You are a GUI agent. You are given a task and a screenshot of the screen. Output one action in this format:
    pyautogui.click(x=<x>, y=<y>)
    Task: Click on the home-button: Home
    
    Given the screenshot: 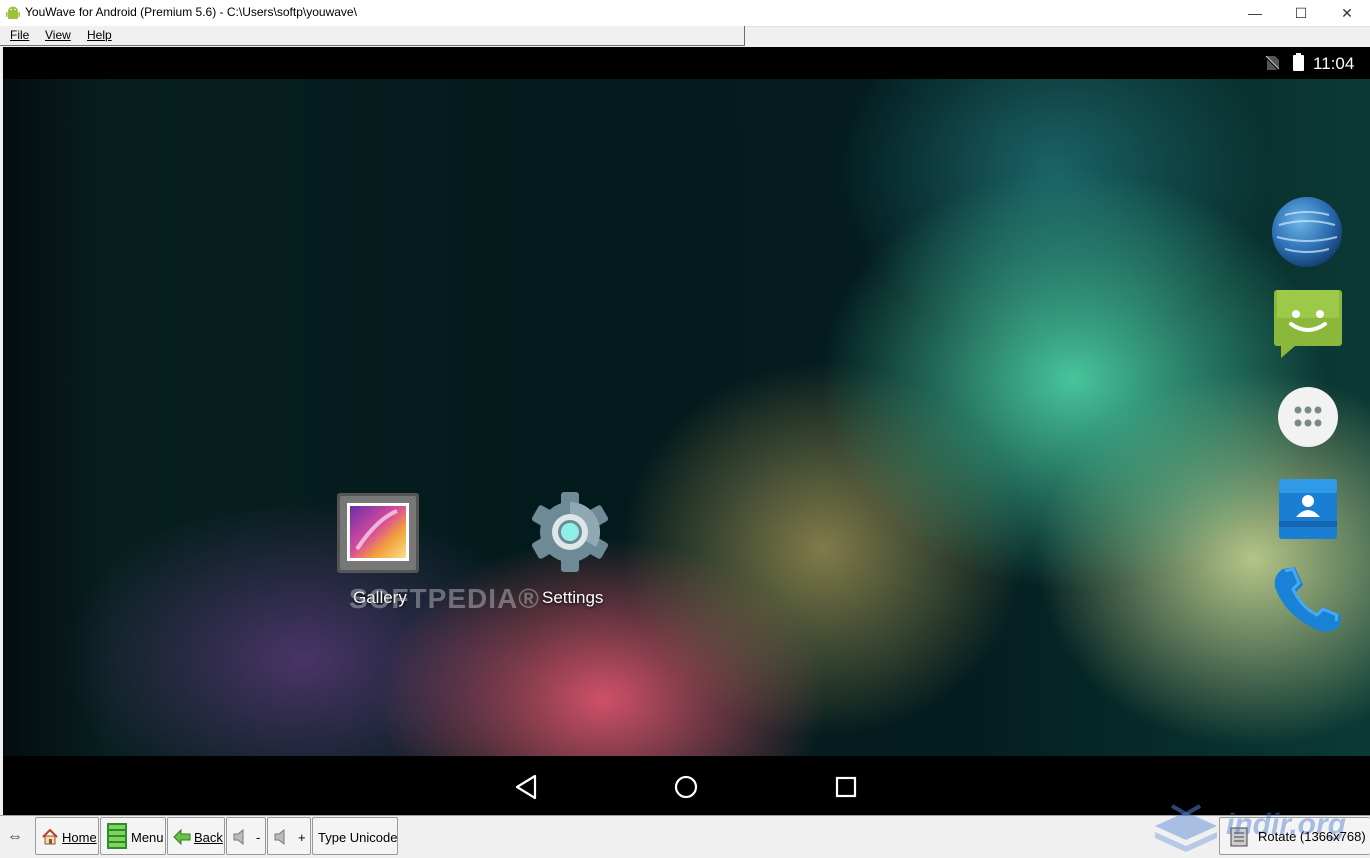 What is the action you would take?
    pyautogui.click(x=67, y=836)
    